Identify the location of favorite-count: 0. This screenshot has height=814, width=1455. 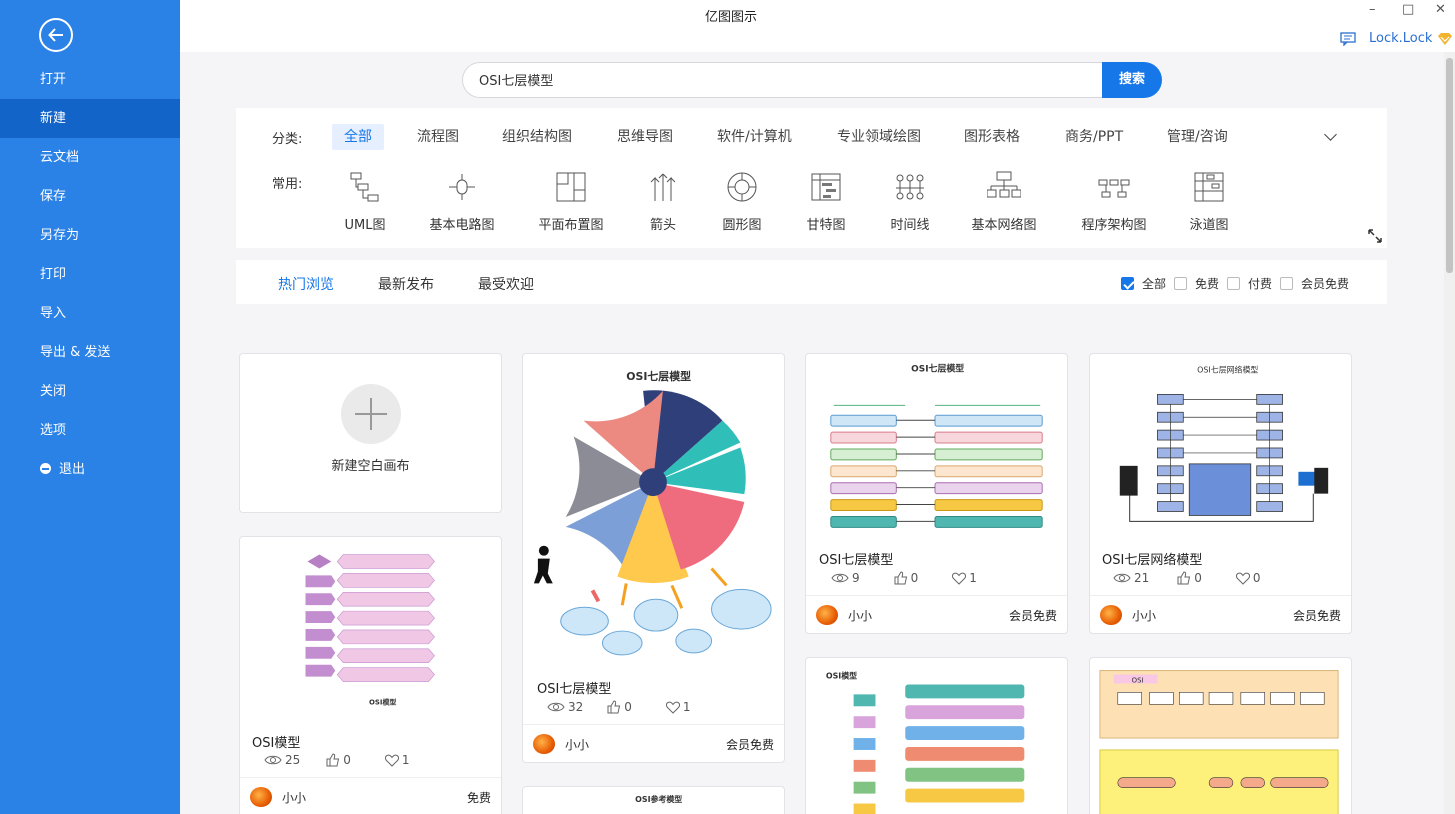
(1248, 578).